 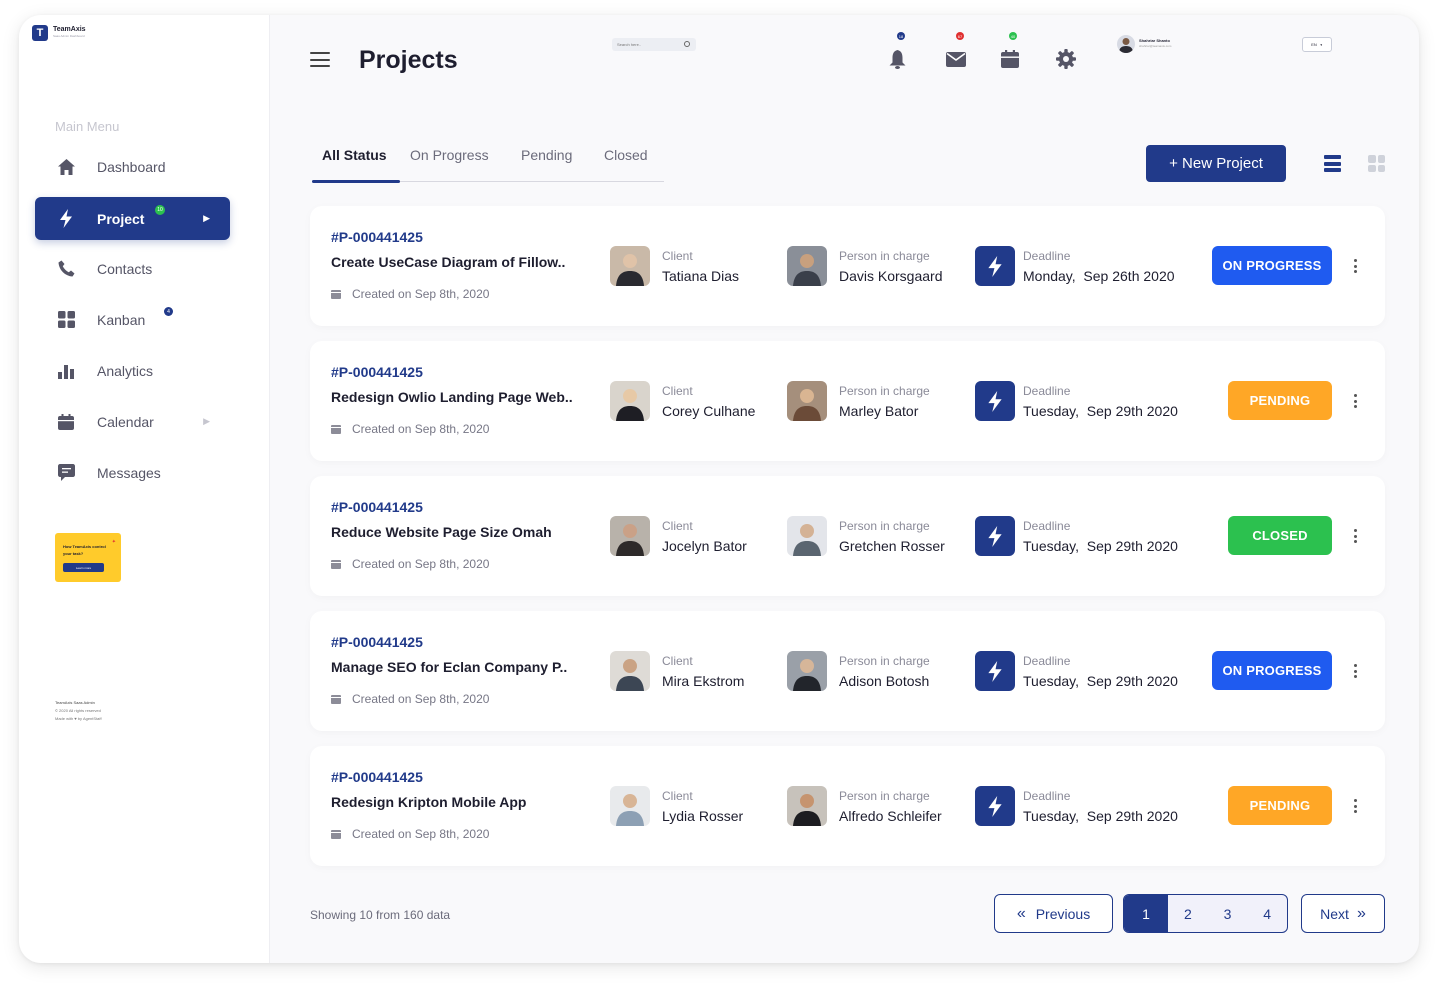 I want to click on project-title: Create UseCase Diagram of Fillow.., so click(x=448, y=262).